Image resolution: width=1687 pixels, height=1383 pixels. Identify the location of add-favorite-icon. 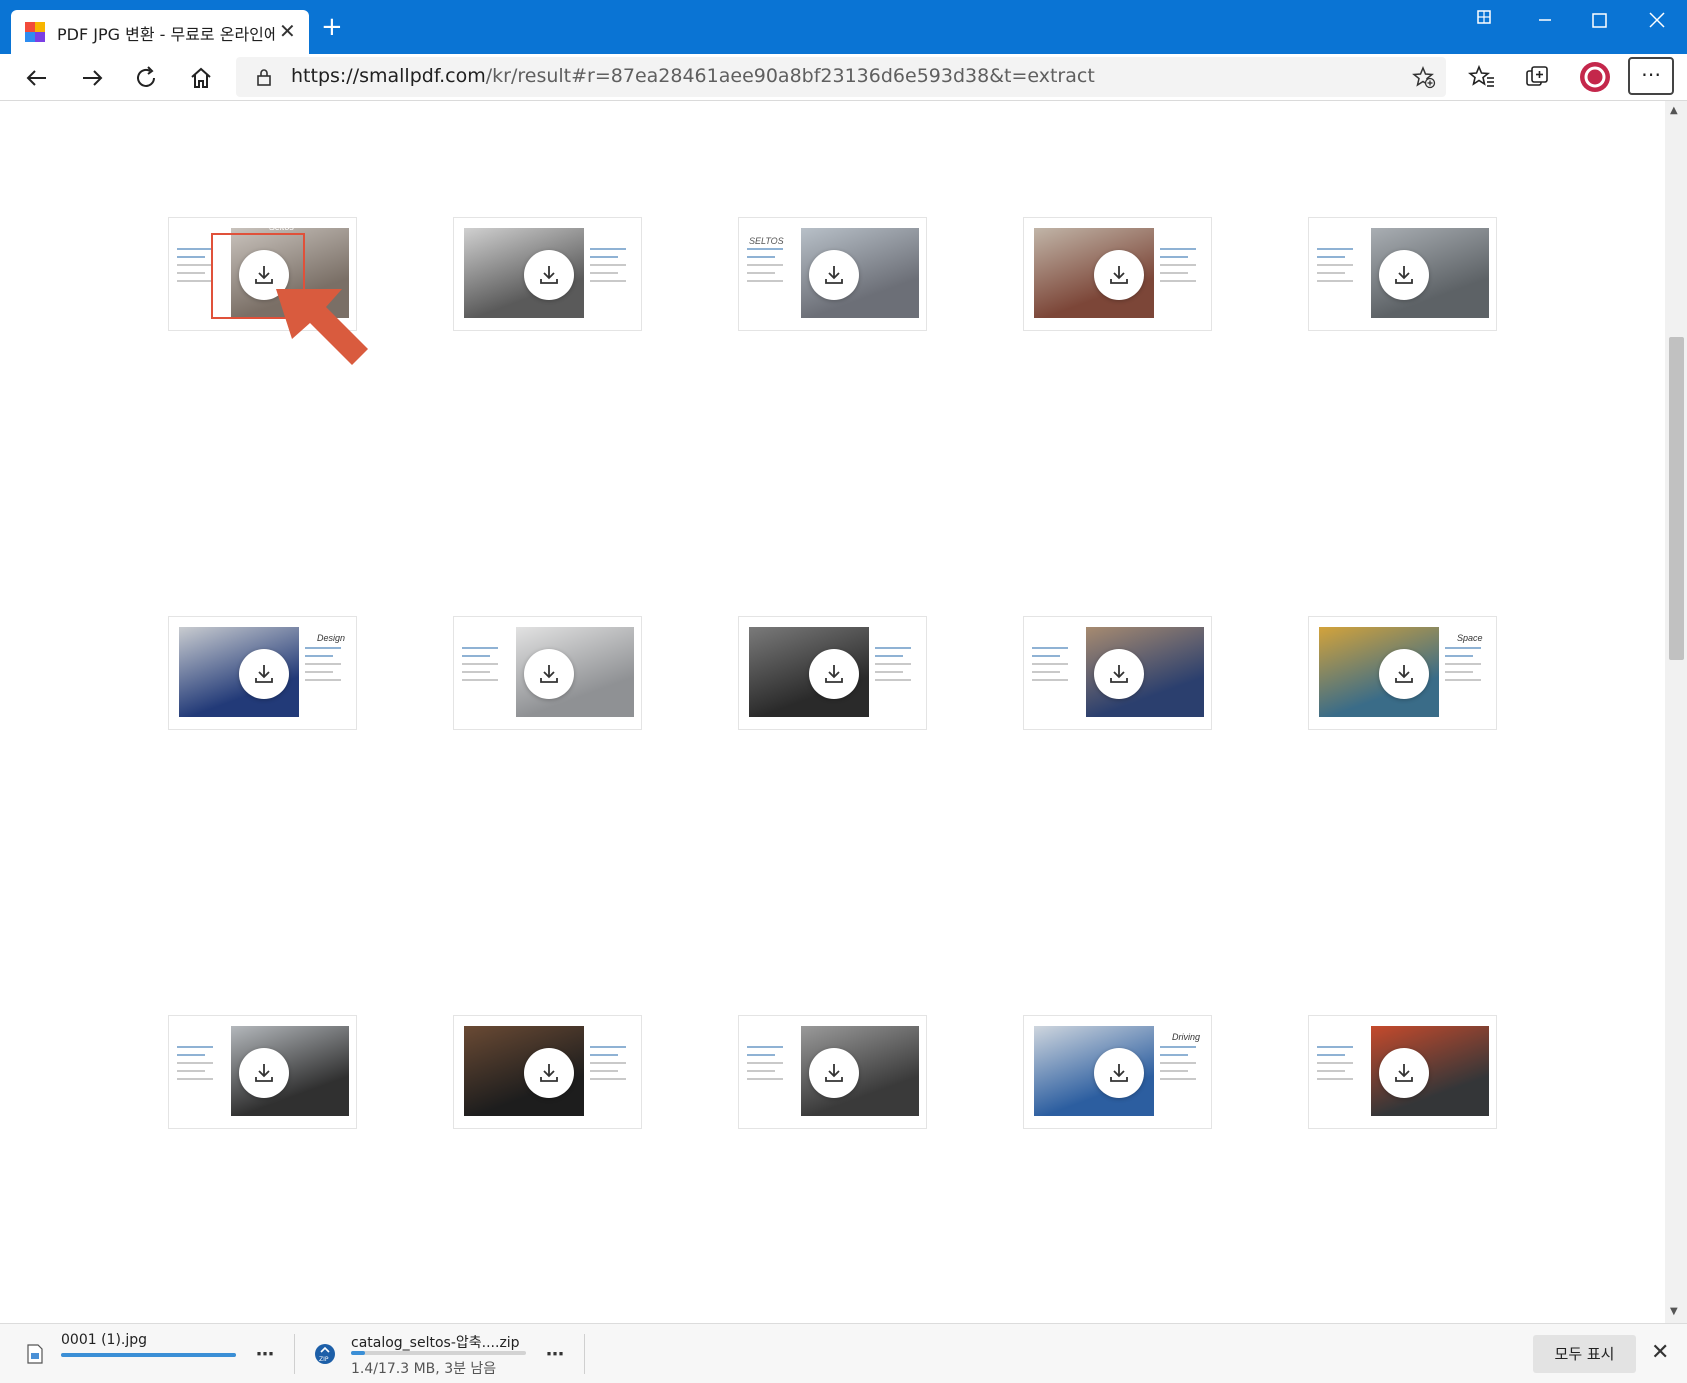
(1424, 77).